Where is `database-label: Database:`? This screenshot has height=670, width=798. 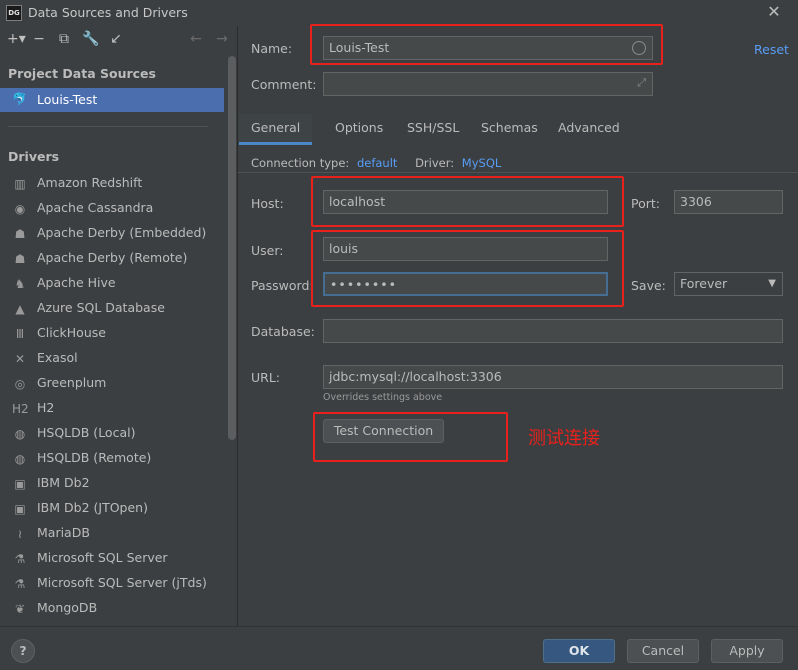
database-label: Database: is located at coordinates (283, 331).